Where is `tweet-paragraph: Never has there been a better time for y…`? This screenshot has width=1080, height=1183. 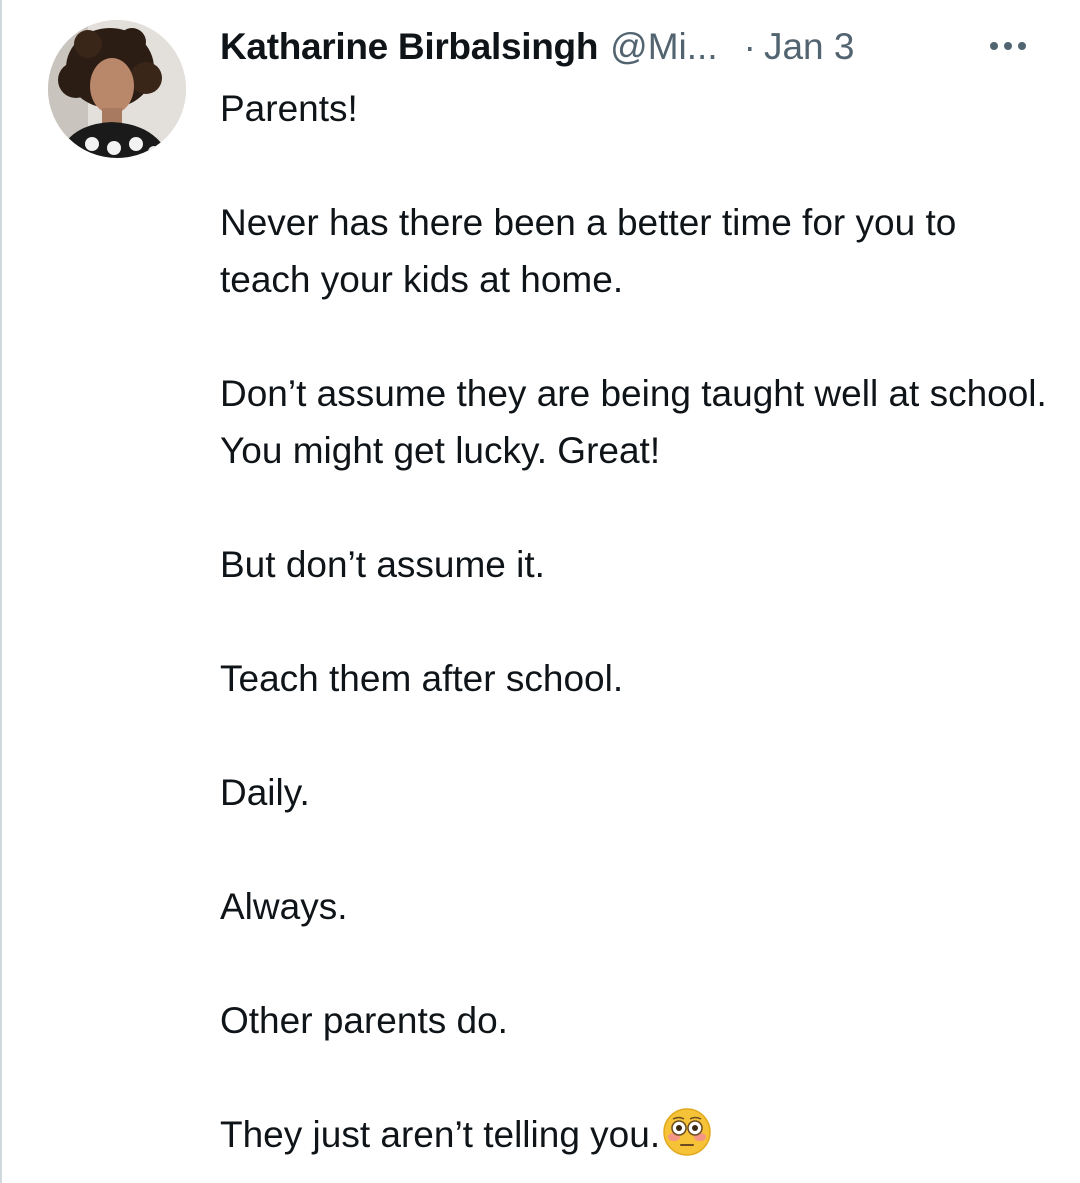 tweet-paragraph: Never has there been a better time for y… is located at coordinates (588, 251).